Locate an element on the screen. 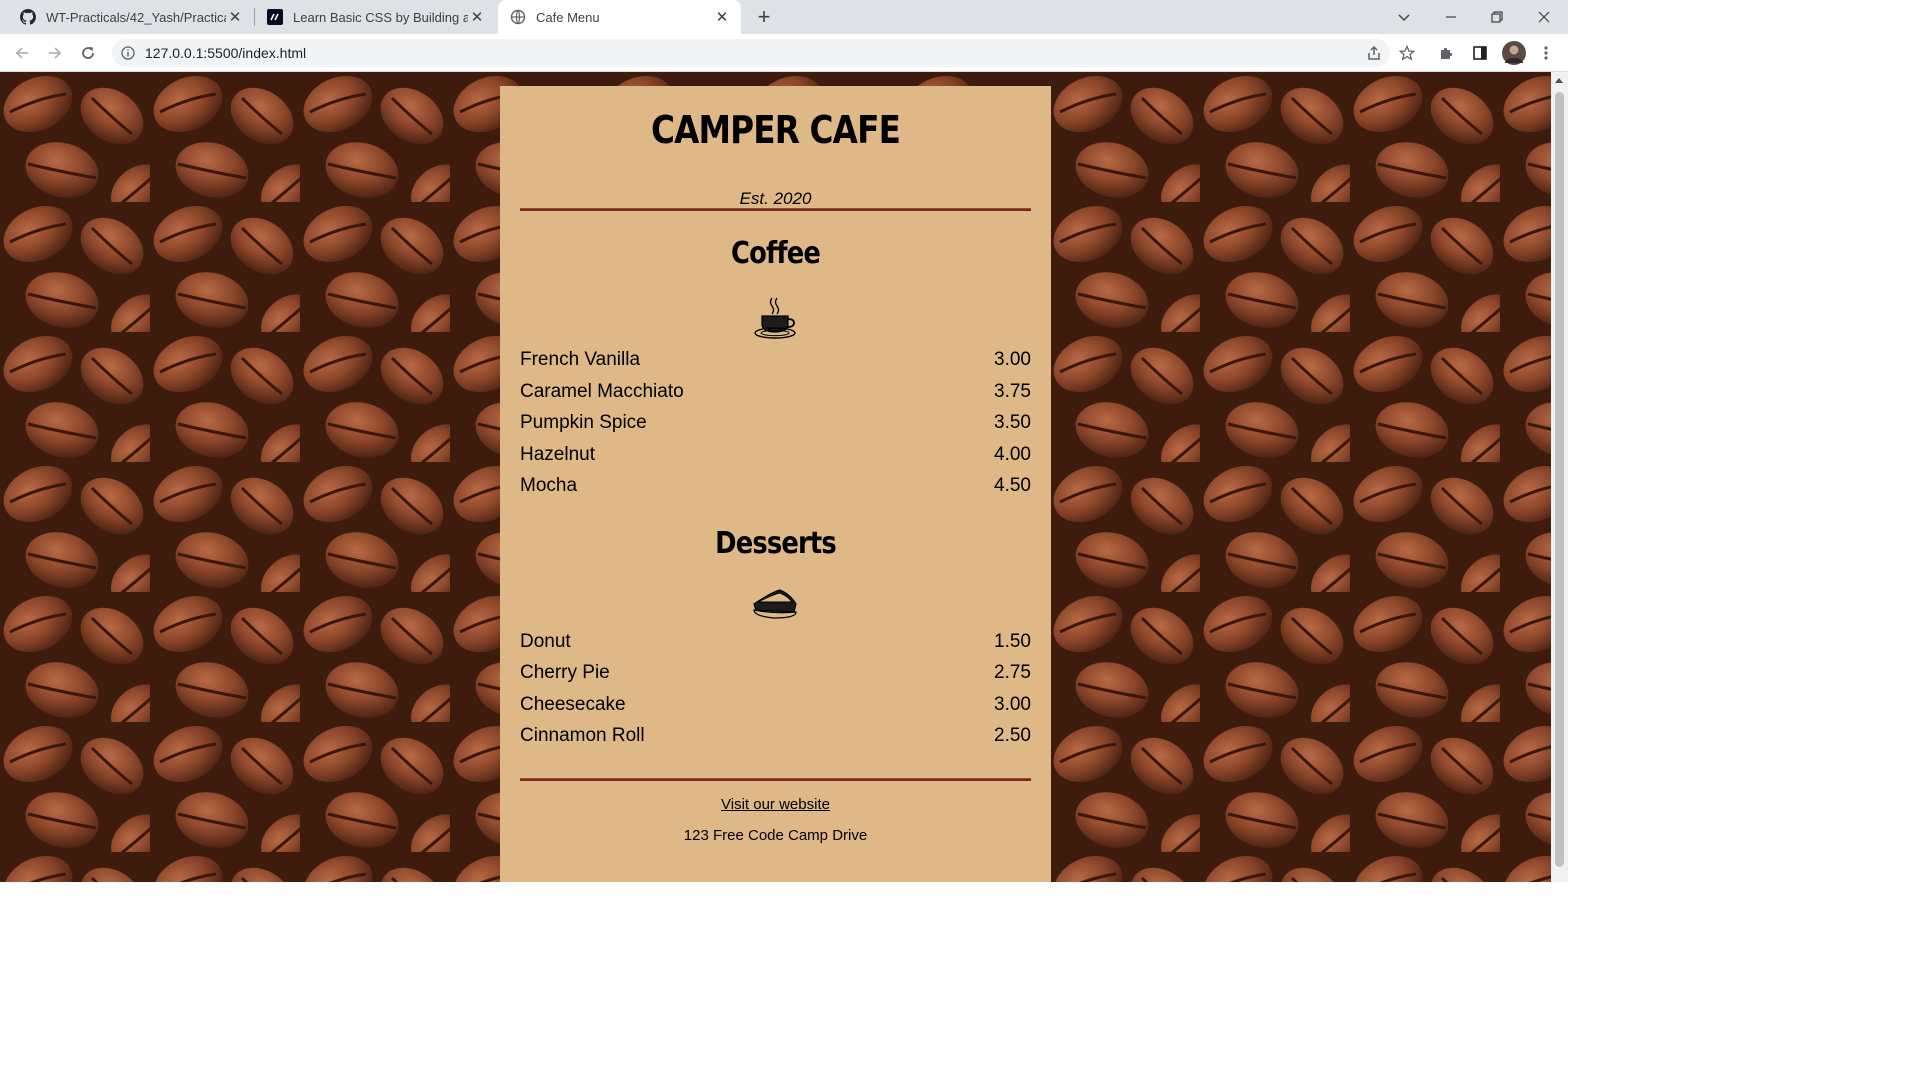 This screenshot has width=1920, height=1080. extensions-button is located at coordinates (1447, 53).